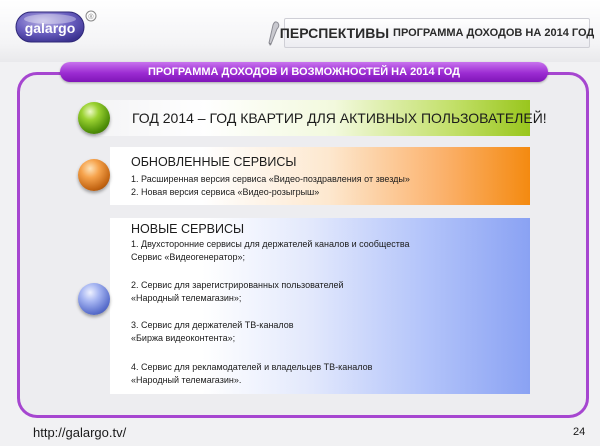  Describe the element at coordinates (214, 162) in the screenshot. I see `item-title-updated-services: ОБНОВЛЕННЫЕ СЕРВИСЫ` at that location.